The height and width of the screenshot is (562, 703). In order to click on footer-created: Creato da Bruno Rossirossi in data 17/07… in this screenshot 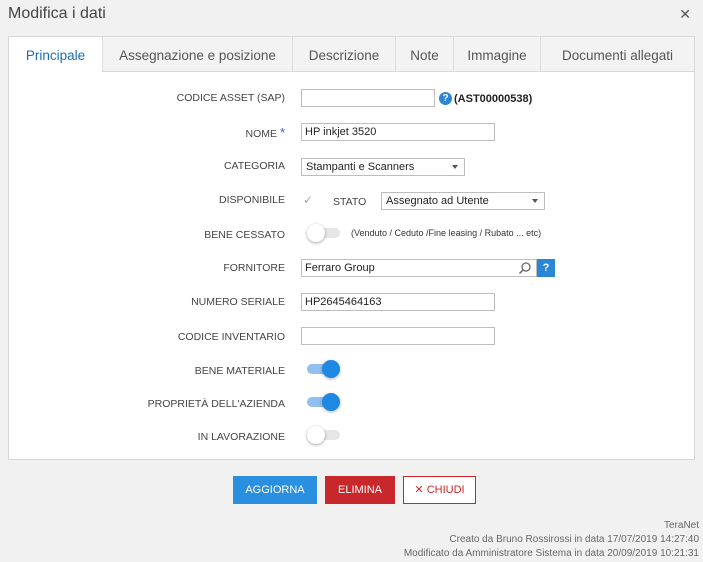, I will do `click(574, 539)`.